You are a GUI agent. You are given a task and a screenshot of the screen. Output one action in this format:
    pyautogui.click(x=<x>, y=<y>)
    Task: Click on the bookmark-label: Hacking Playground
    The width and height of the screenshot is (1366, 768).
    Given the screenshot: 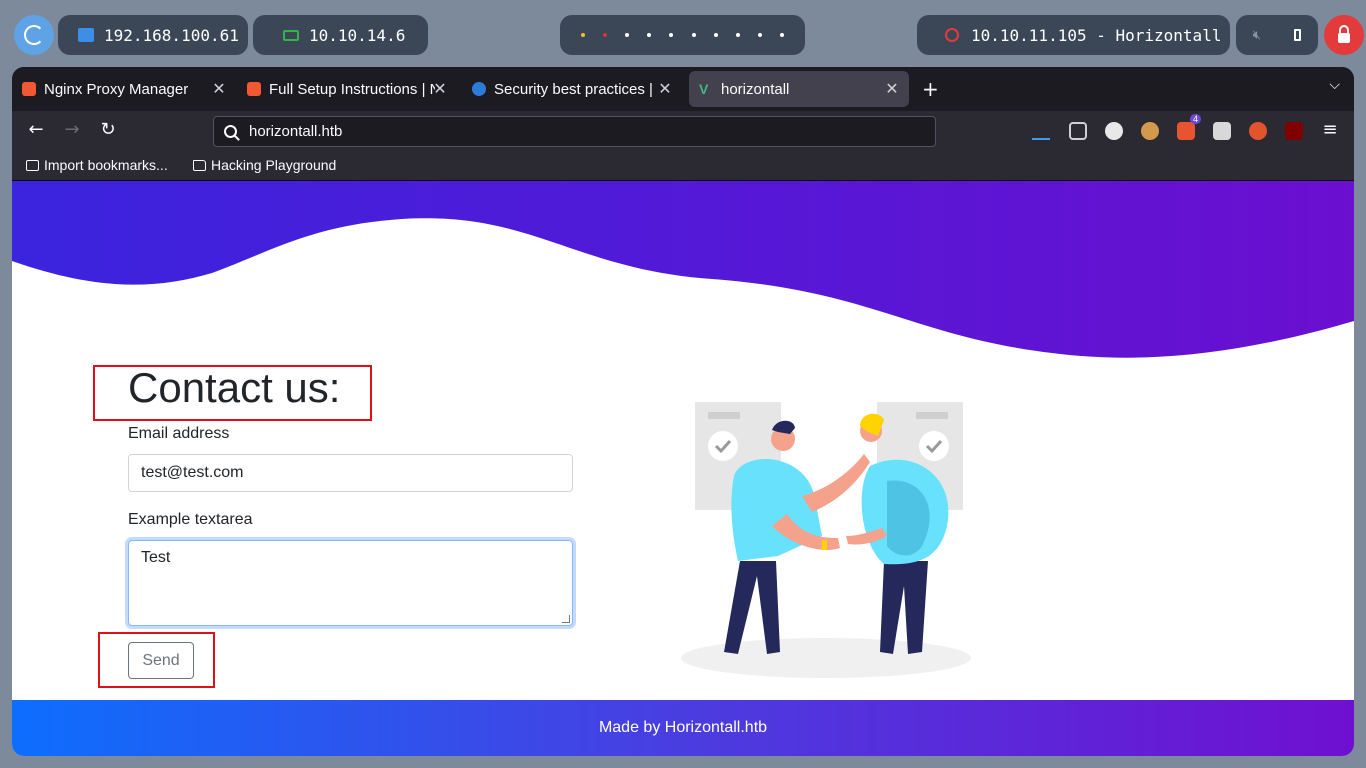 What is the action you would take?
    pyautogui.click(x=274, y=165)
    